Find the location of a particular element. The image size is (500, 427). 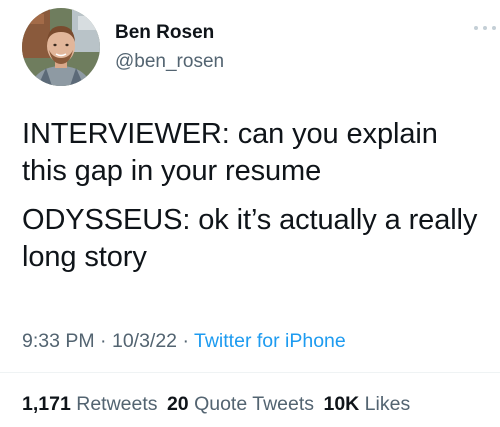

more-horizontal-icon is located at coordinates (485, 28).